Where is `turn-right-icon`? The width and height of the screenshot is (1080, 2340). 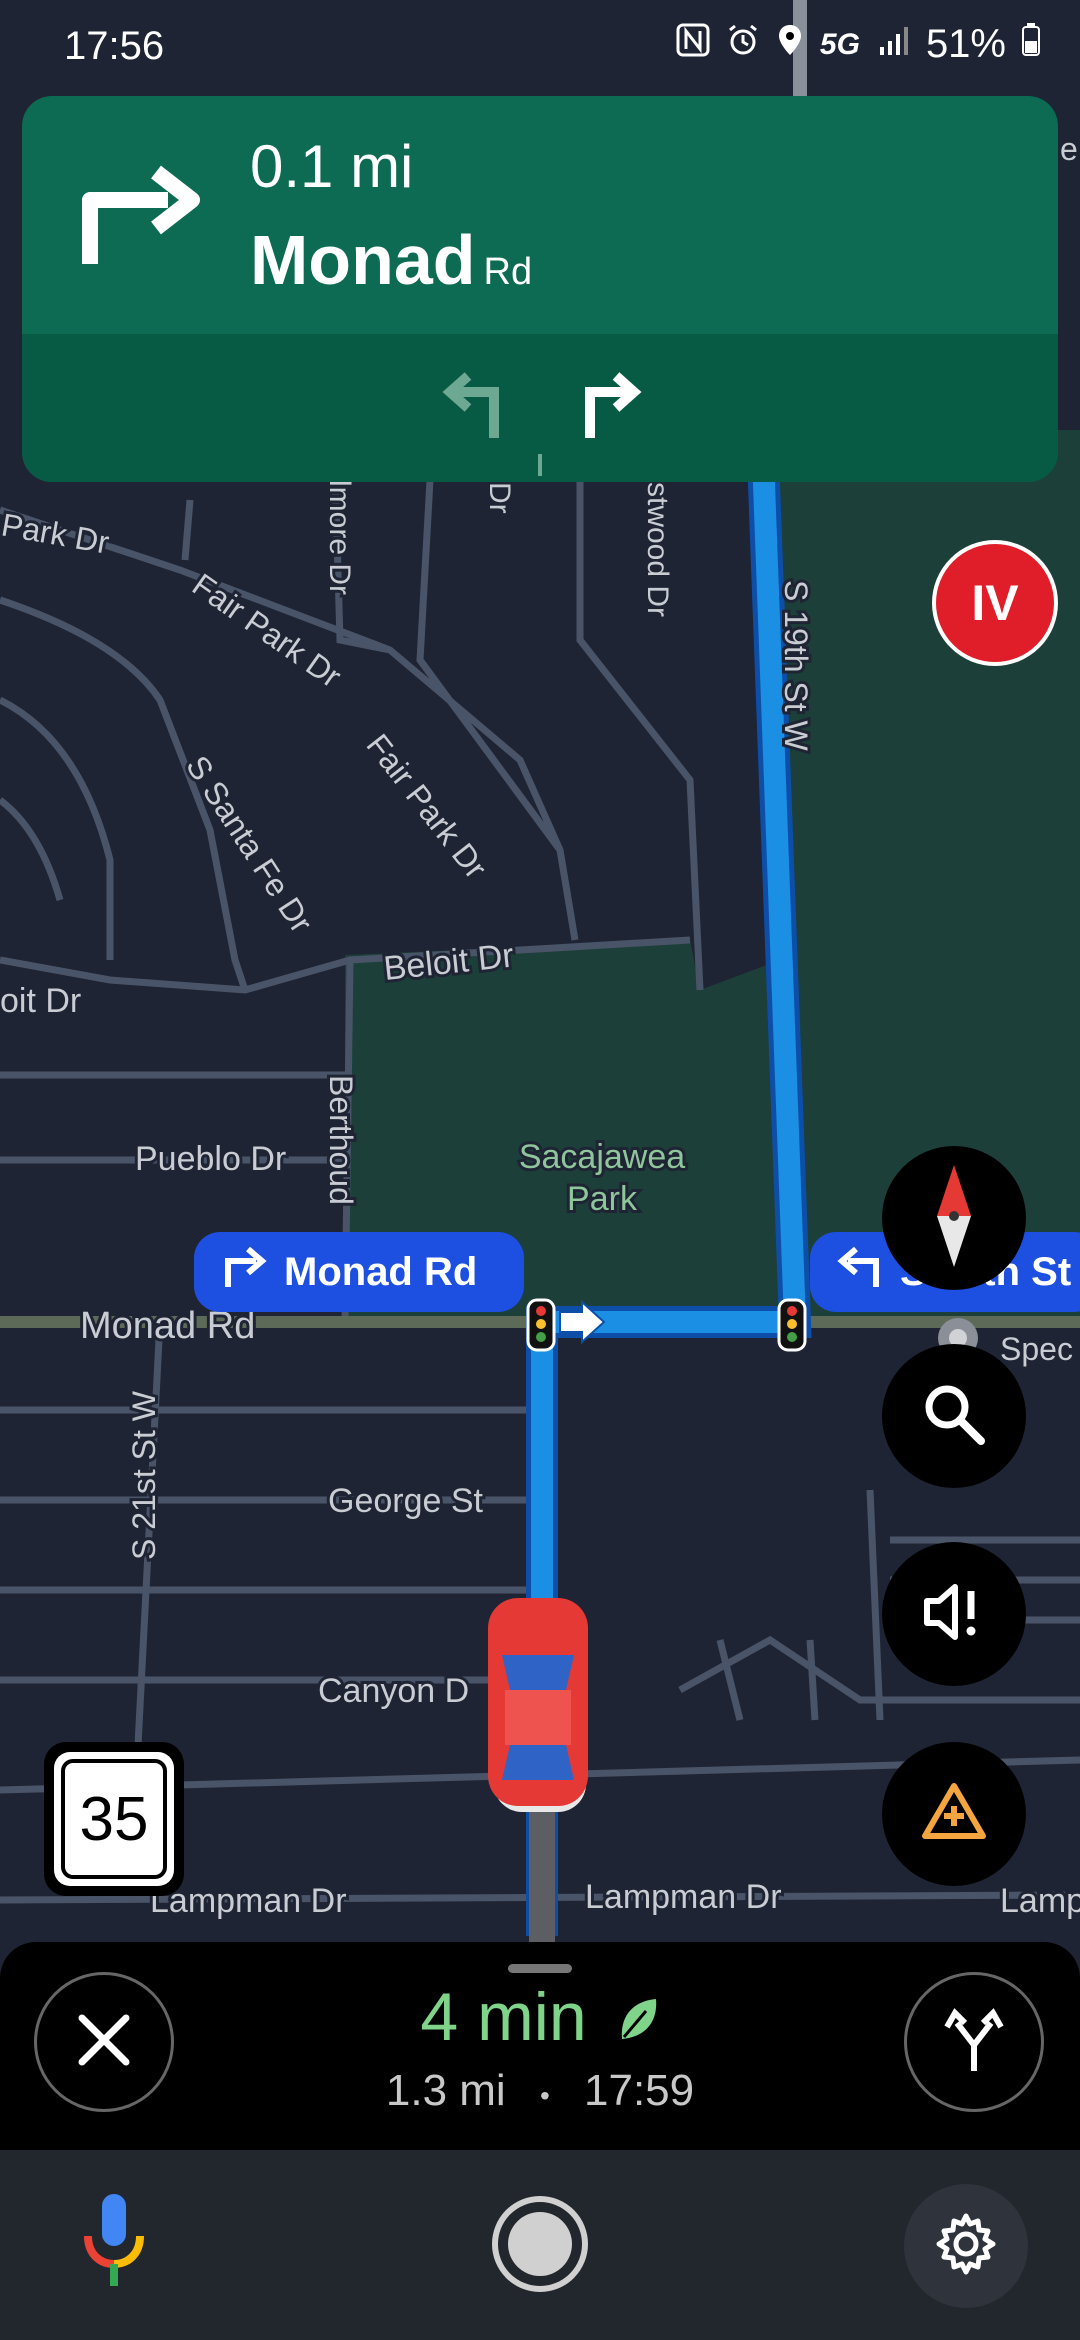
turn-right-icon is located at coordinates (139, 217).